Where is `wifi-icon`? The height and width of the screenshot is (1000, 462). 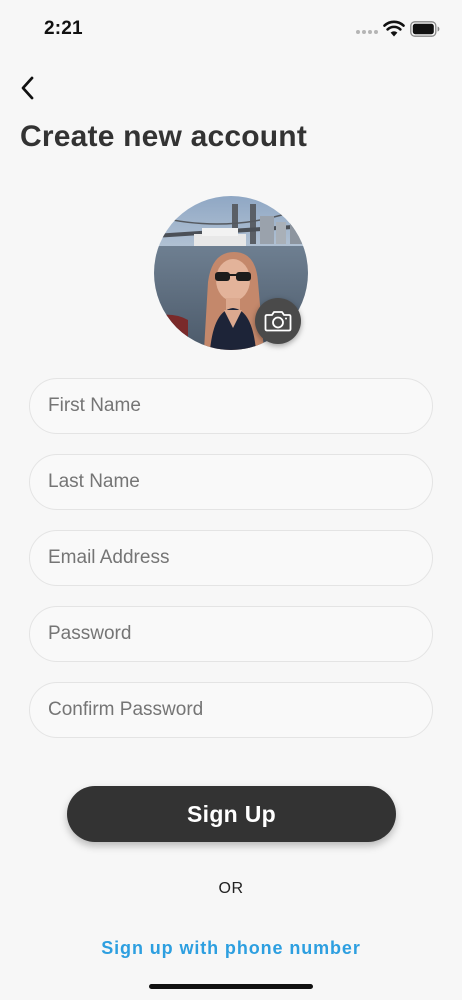 wifi-icon is located at coordinates (394, 28).